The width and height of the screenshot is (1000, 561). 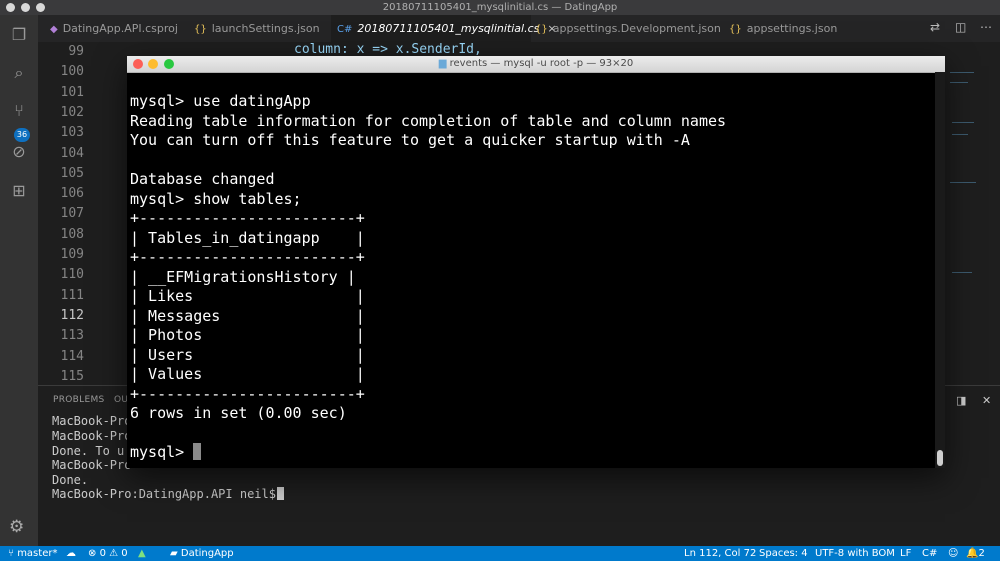 What do you see at coordinates (19, 191) in the screenshot?
I see `extensions-icon: ⊞` at bounding box center [19, 191].